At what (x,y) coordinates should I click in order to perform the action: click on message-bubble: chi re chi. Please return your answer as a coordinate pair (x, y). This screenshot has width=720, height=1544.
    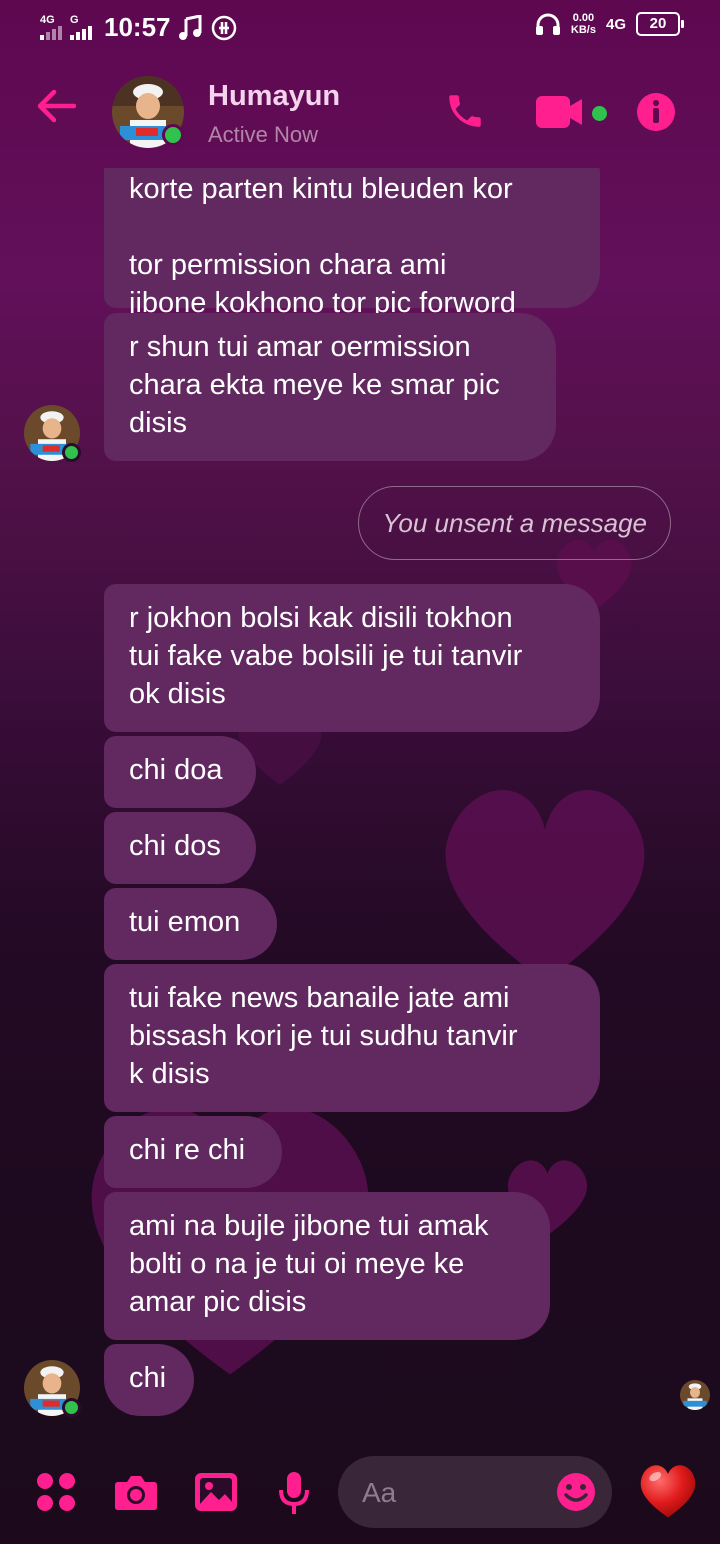
    Looking at the image, I should click on (193, 1152).